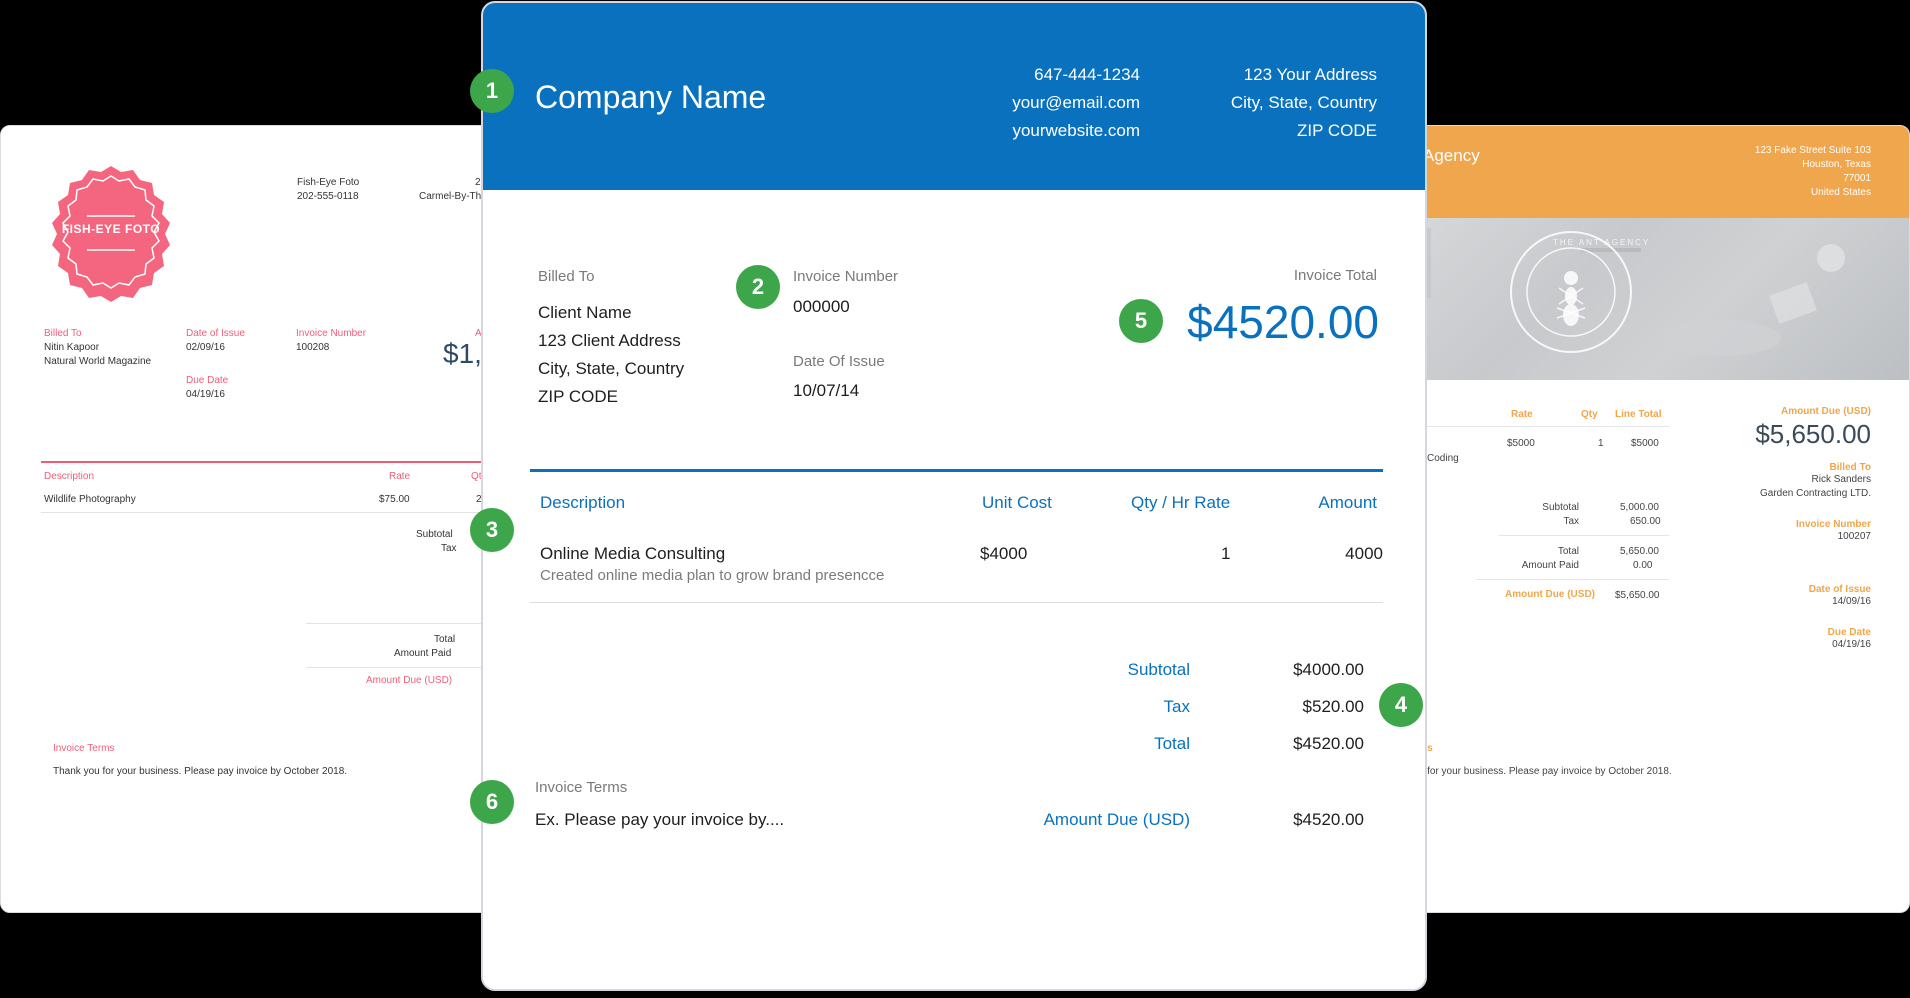 Image resolution: width=1910 pixels, height=998 pixels. I want to click on main-invoice-total-label: Invoice Total, so click(1335, 275).